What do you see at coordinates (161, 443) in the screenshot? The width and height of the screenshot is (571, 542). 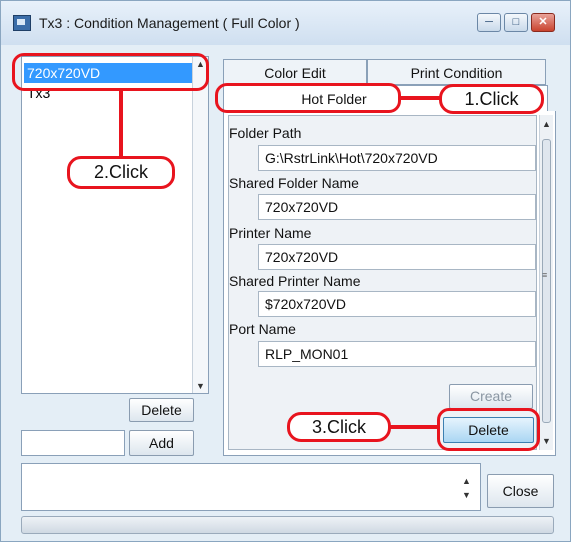 I see `list-add-button: Add` at bounding box center [161, 443].